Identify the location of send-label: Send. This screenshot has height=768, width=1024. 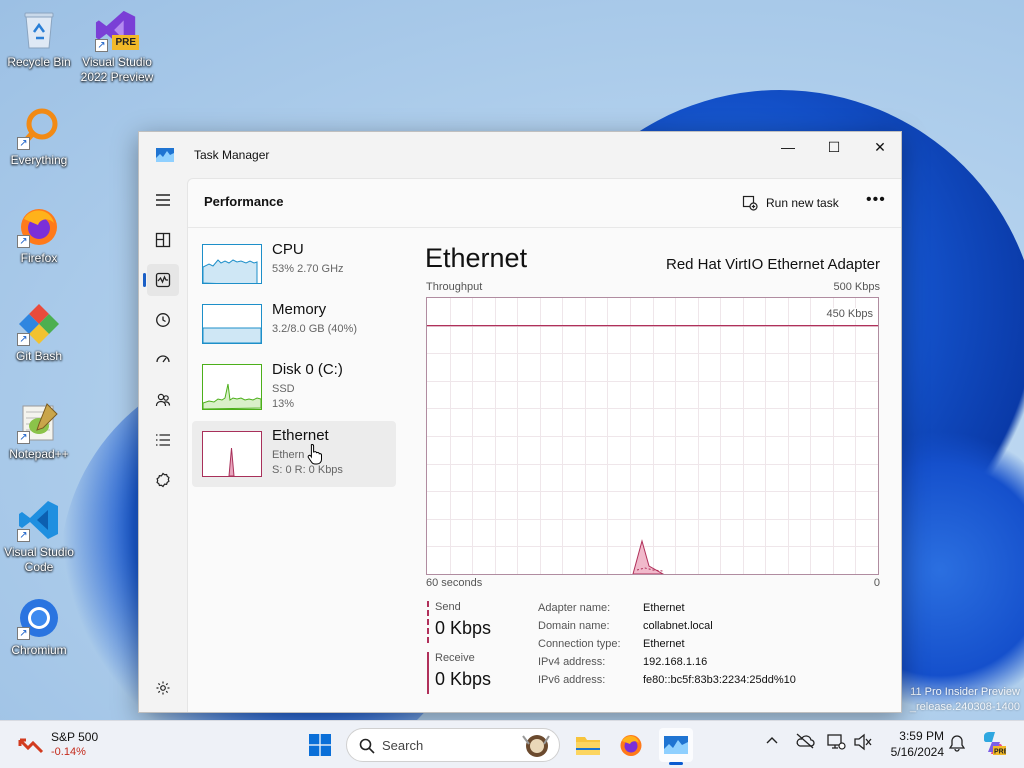
(448, 607).